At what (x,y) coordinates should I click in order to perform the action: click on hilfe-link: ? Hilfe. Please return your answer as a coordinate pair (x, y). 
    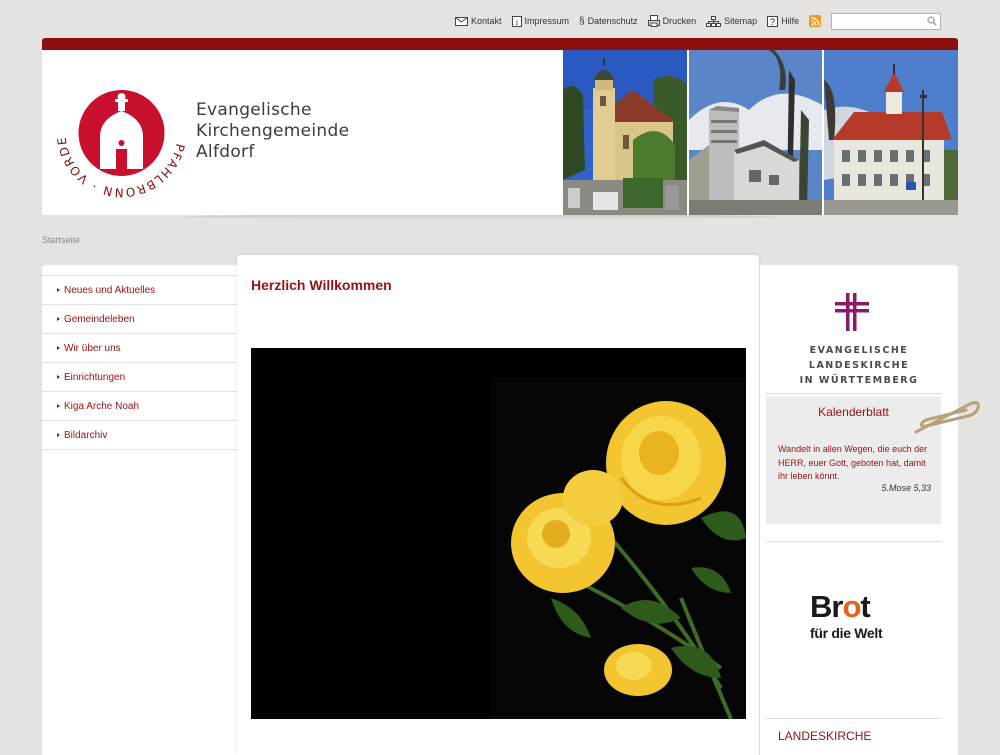
    Looking at the image, I should click on (783, 21).